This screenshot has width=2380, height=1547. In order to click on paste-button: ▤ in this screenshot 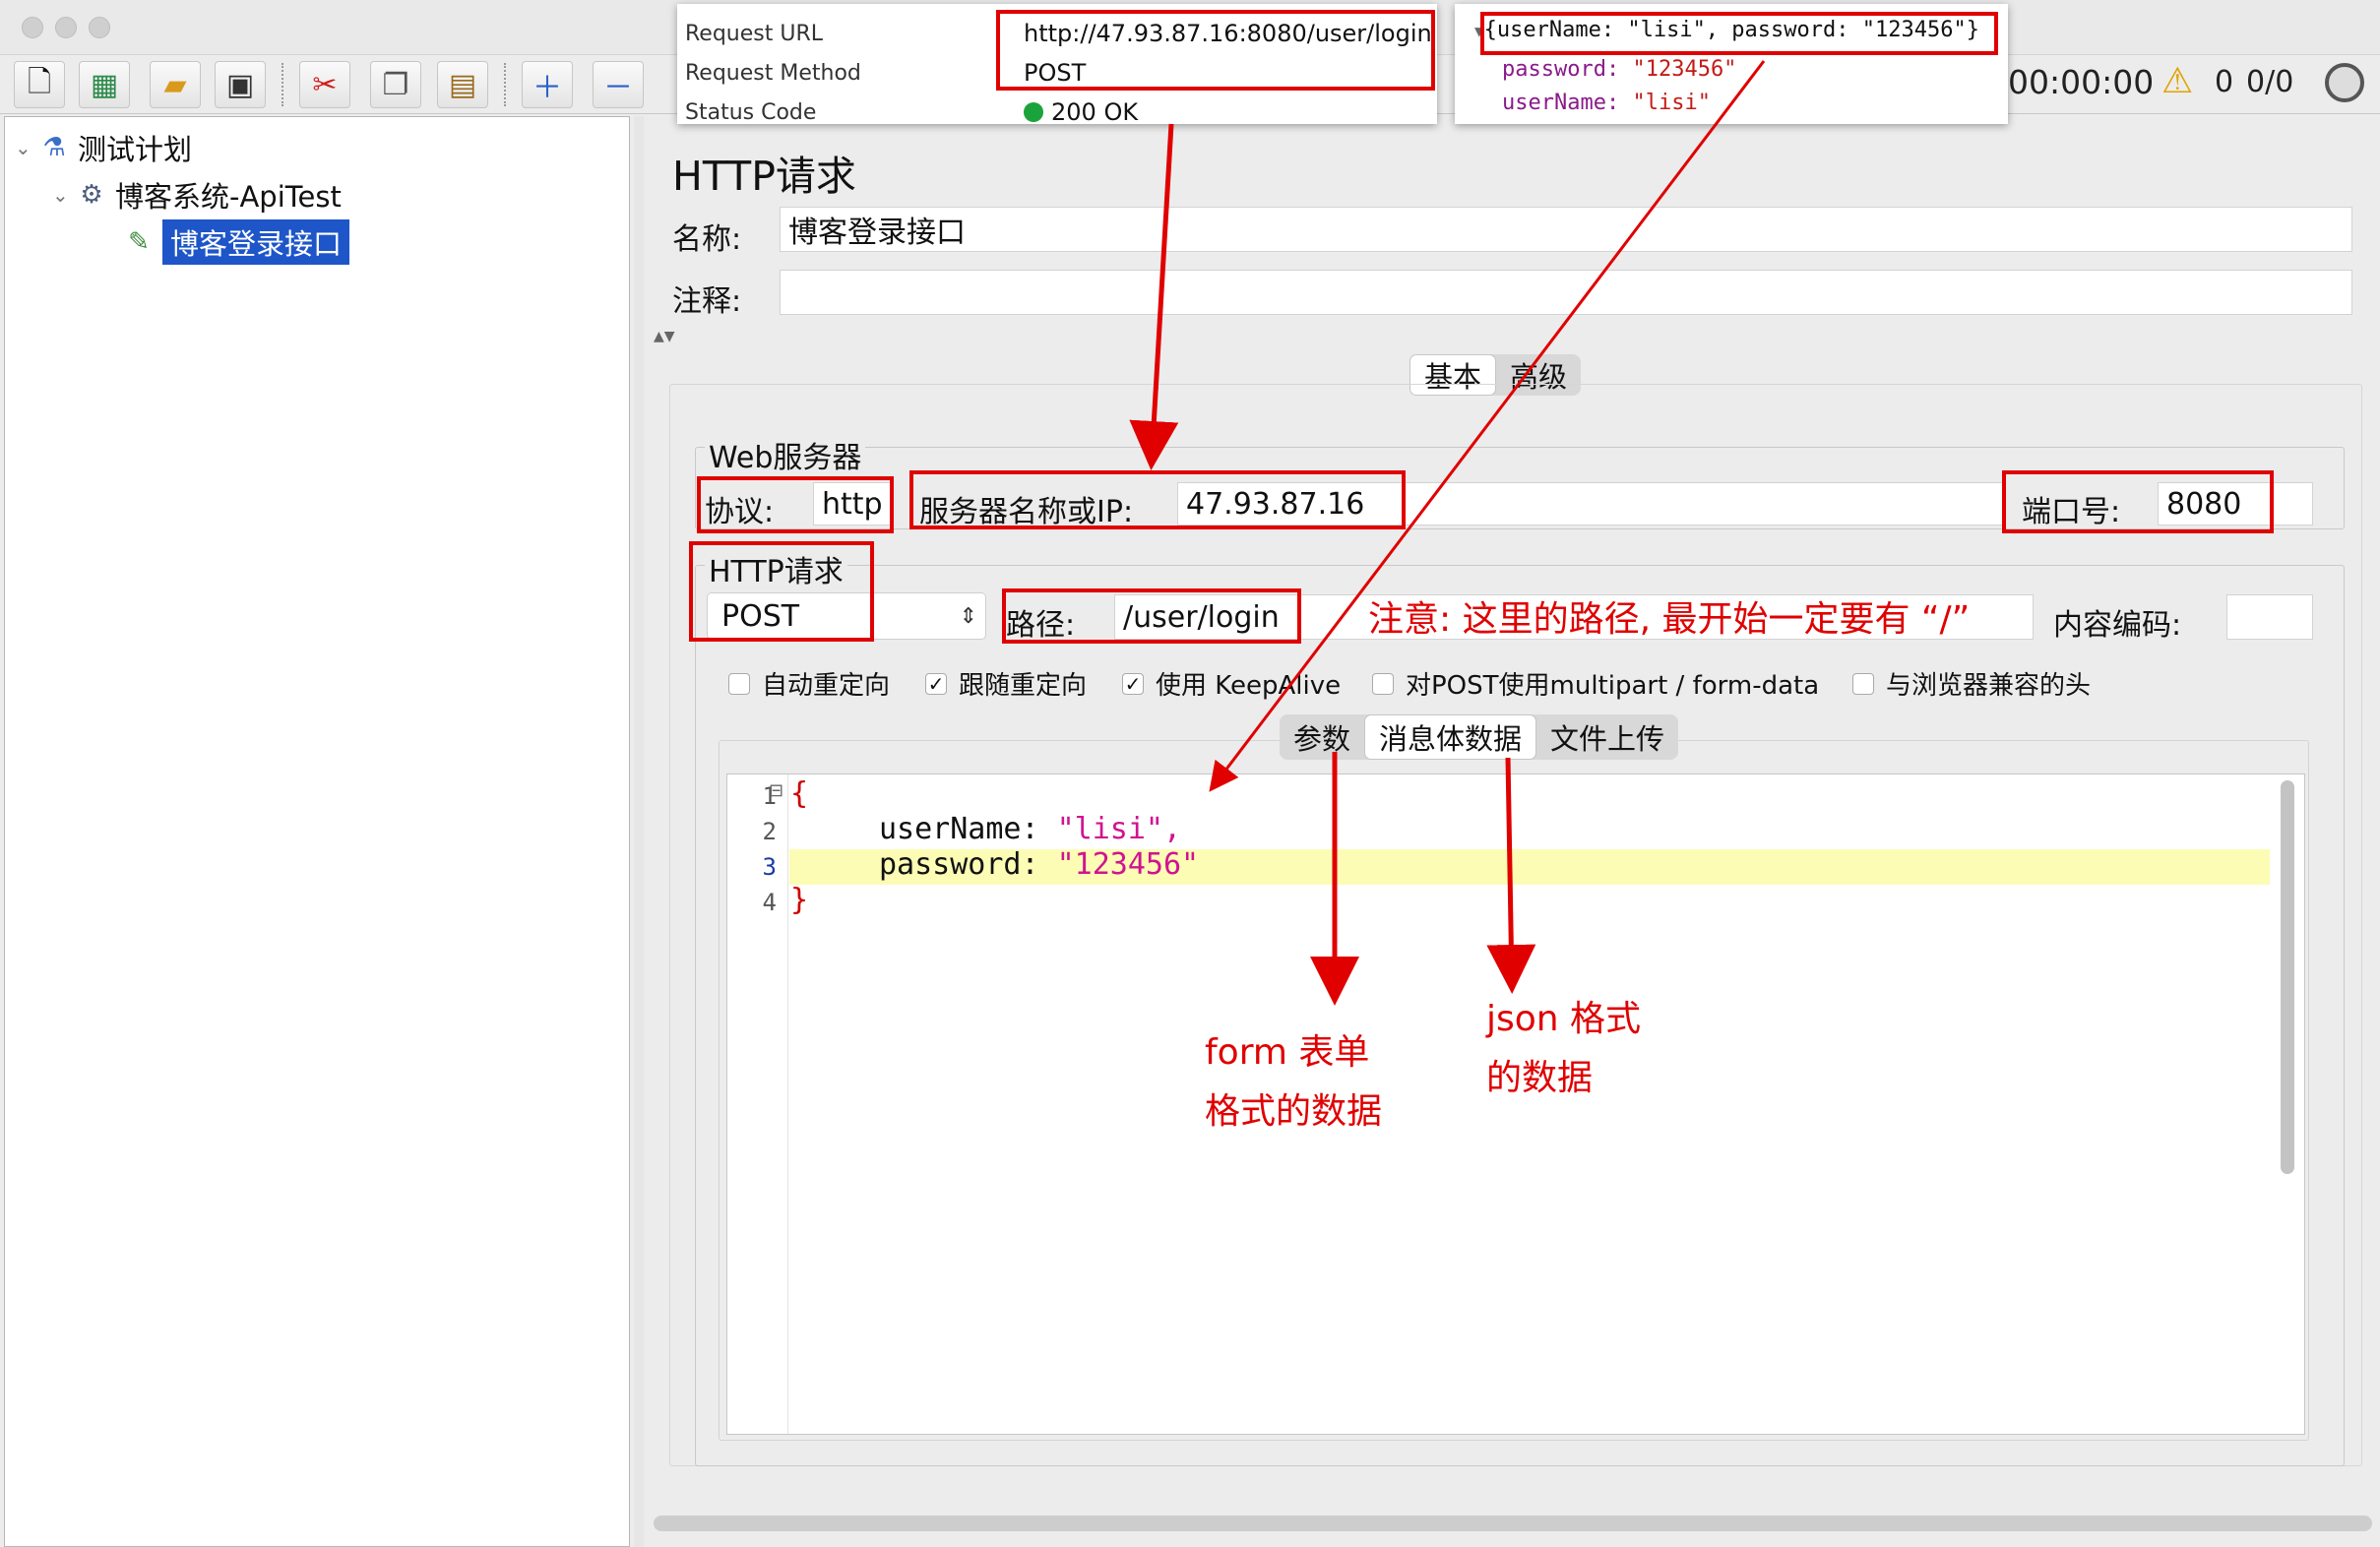, I will do `click(462, 84)`.